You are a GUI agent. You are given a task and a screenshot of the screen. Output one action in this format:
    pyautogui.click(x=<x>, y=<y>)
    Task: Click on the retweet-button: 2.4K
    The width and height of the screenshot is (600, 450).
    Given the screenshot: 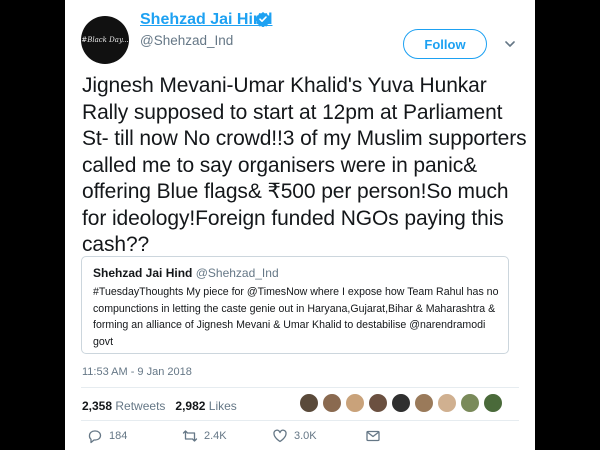 What is the action you would take?
    pyautogui.click(x=204, y=436)
    